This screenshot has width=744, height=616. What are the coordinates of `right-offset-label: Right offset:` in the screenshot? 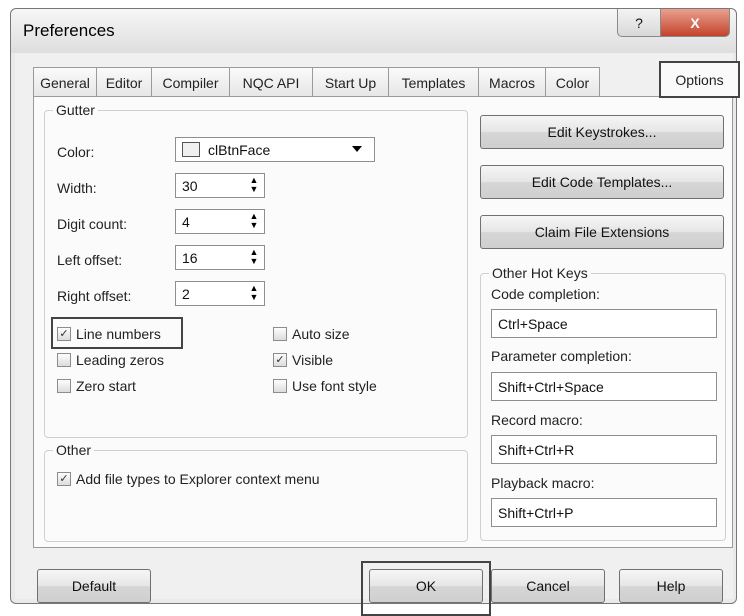 It's located at (94, 296).